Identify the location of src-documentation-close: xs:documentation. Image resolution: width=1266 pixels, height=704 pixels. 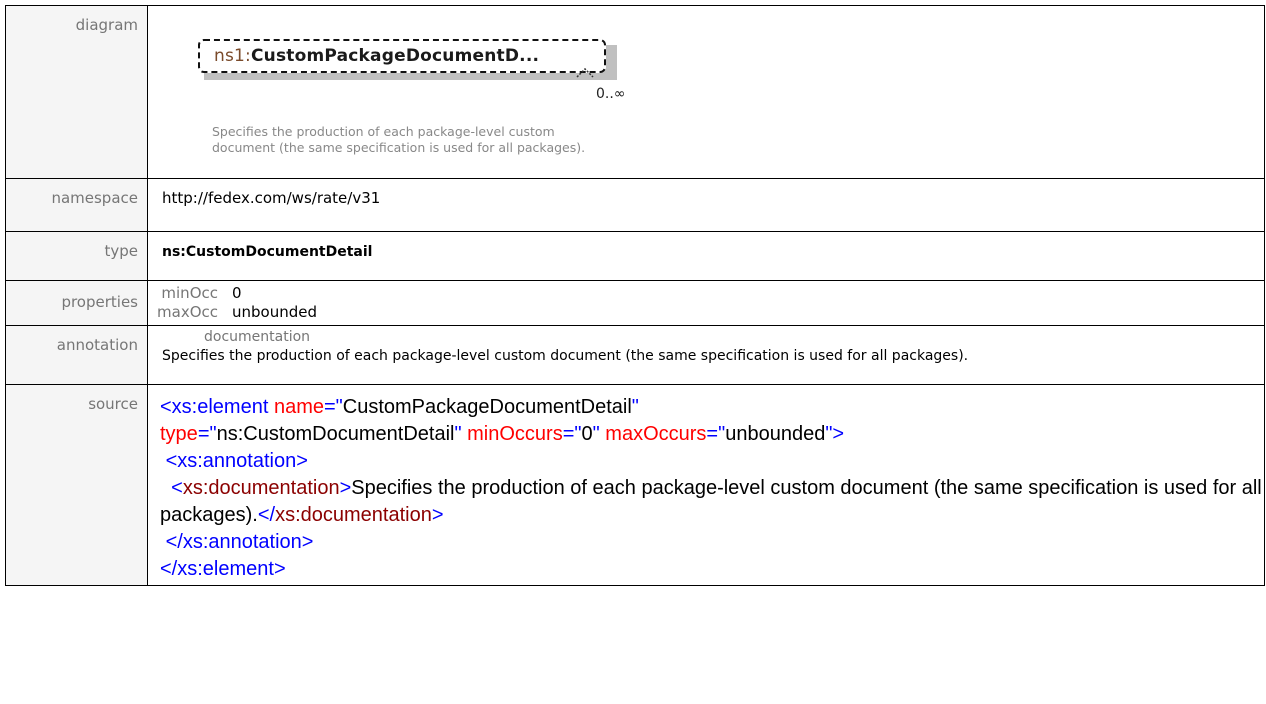
(353, 515).